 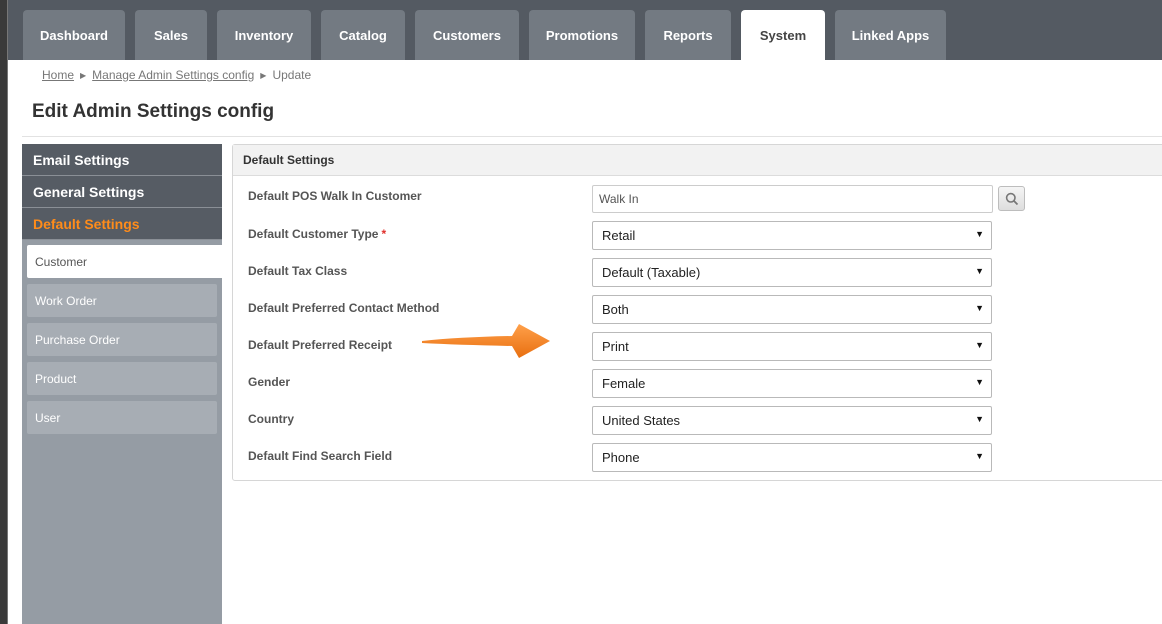 I want to click on contact-method-label: Default Preferred Contact Method, so click(x=344, y=308).